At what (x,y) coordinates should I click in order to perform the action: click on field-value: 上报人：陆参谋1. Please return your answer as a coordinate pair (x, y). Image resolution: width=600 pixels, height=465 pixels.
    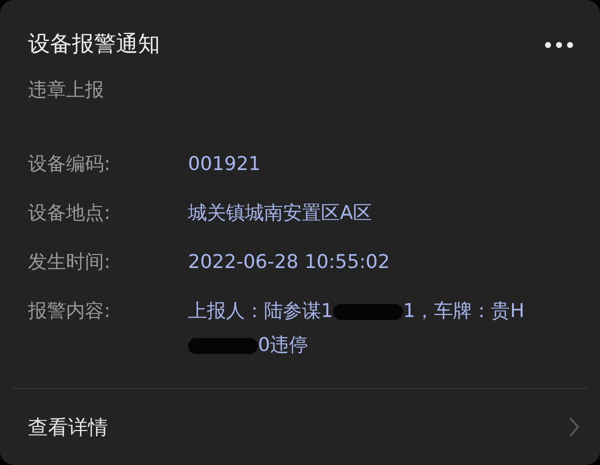
    Looking at the image, I should click on (261, 311).